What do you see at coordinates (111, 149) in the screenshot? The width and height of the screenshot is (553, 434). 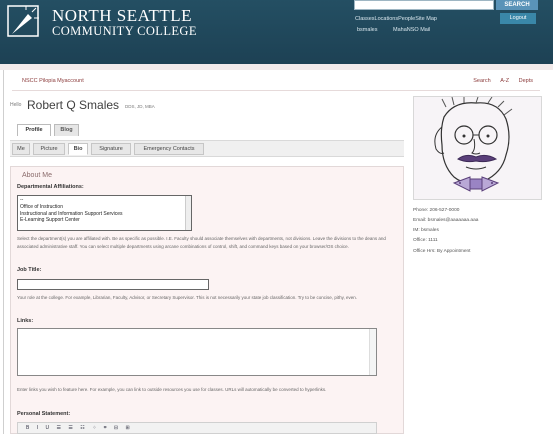 I see `subtab-signature: Signature` at bounding box center [111, 149].